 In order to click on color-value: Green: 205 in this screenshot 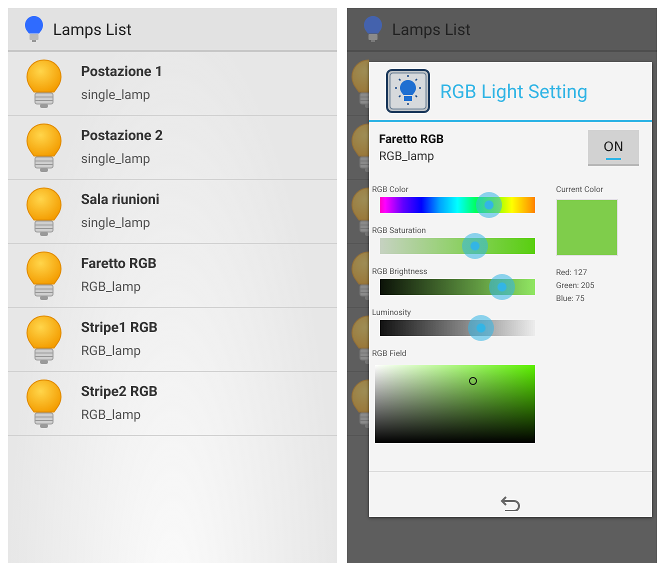, I will do `click(576, 286)`.